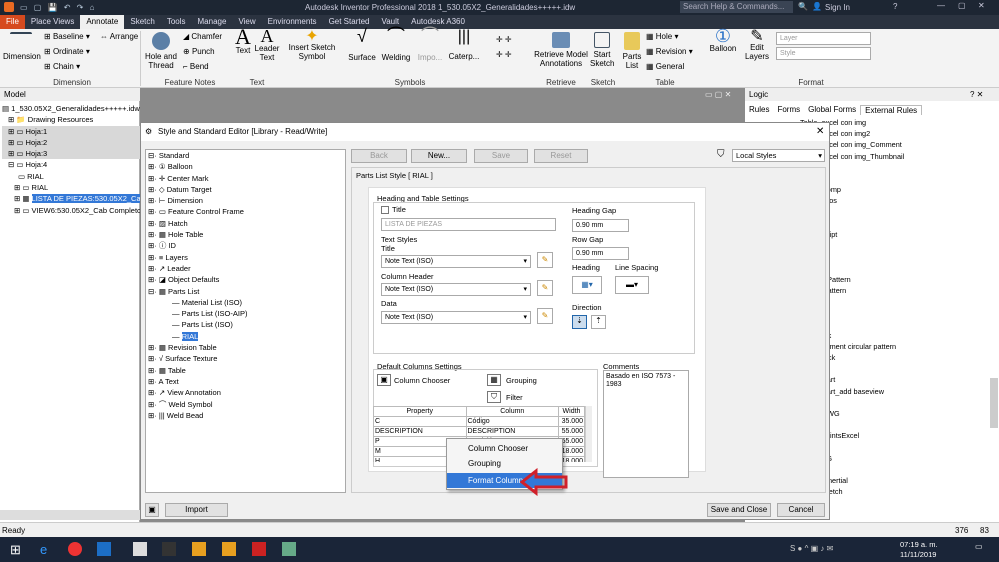 The image size is (999, 562). Describe the element at coordinates (102, 22) in the screenshot. I see `tab-annotate: Annotate` at that location.